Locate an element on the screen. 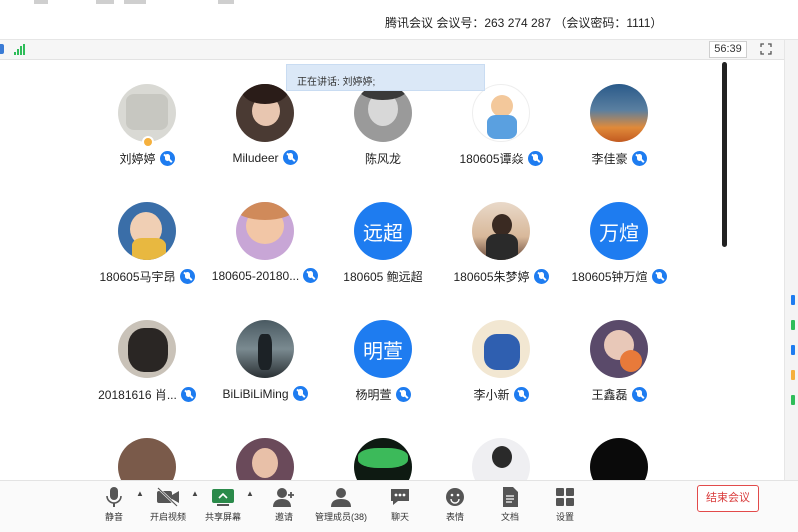 The height and width of the screenshot is (532, 798). chat-label: 聊天 is located at coordinates (399, 517).